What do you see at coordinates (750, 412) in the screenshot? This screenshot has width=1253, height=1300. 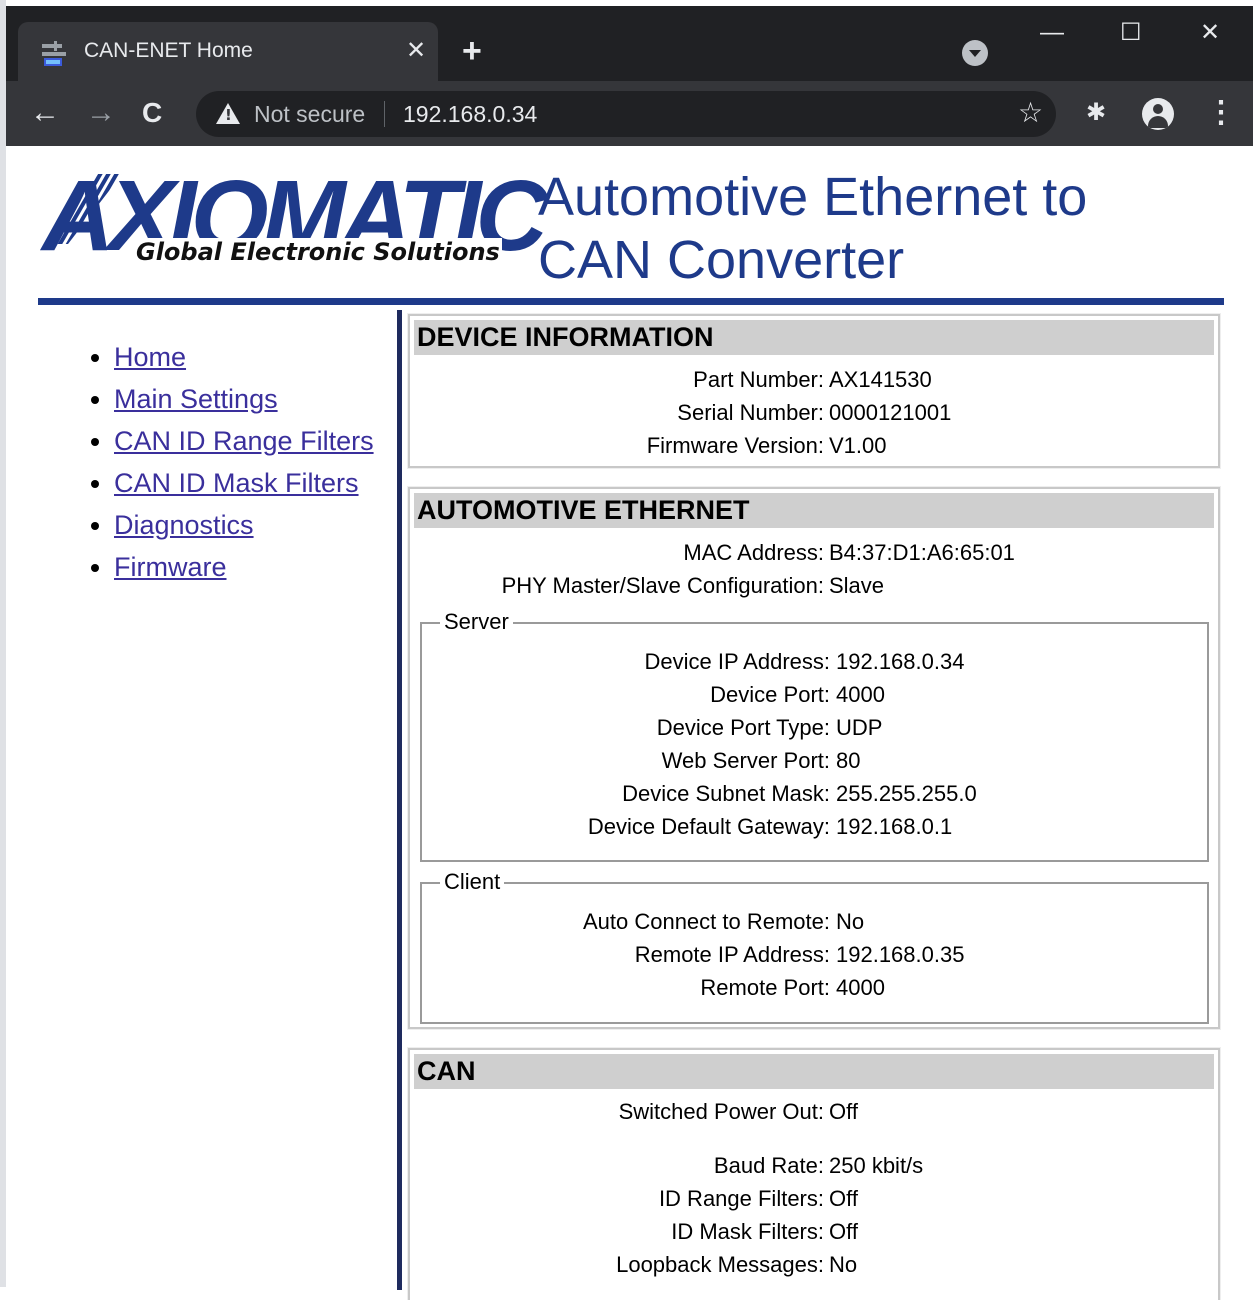 I see `field-label: Serial Number:` at bounding box center [750, 412].